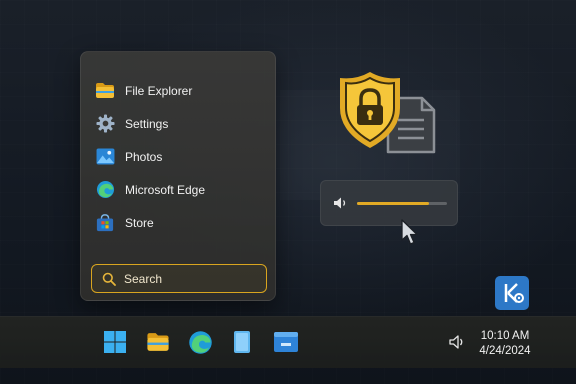 The image size is (576, 384). Describe the element at coordinates (178, 123) in the screenshot. I see `menu-item-settings: Settings` at that location.